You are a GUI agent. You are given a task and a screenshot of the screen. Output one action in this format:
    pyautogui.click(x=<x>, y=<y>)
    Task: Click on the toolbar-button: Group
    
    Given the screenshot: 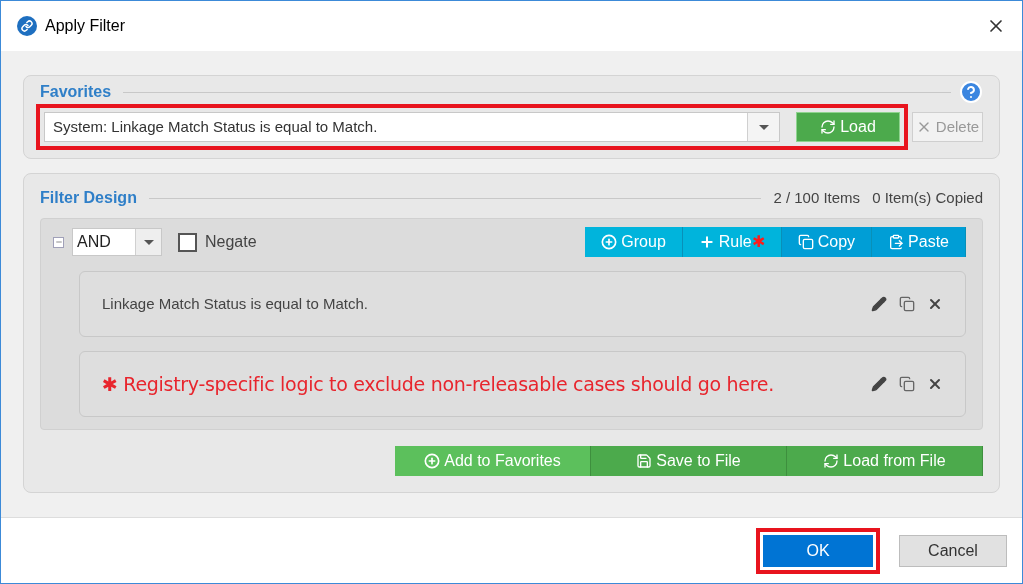 What is the action you would take?
    pyautogui.click(x=634, y=242)
    